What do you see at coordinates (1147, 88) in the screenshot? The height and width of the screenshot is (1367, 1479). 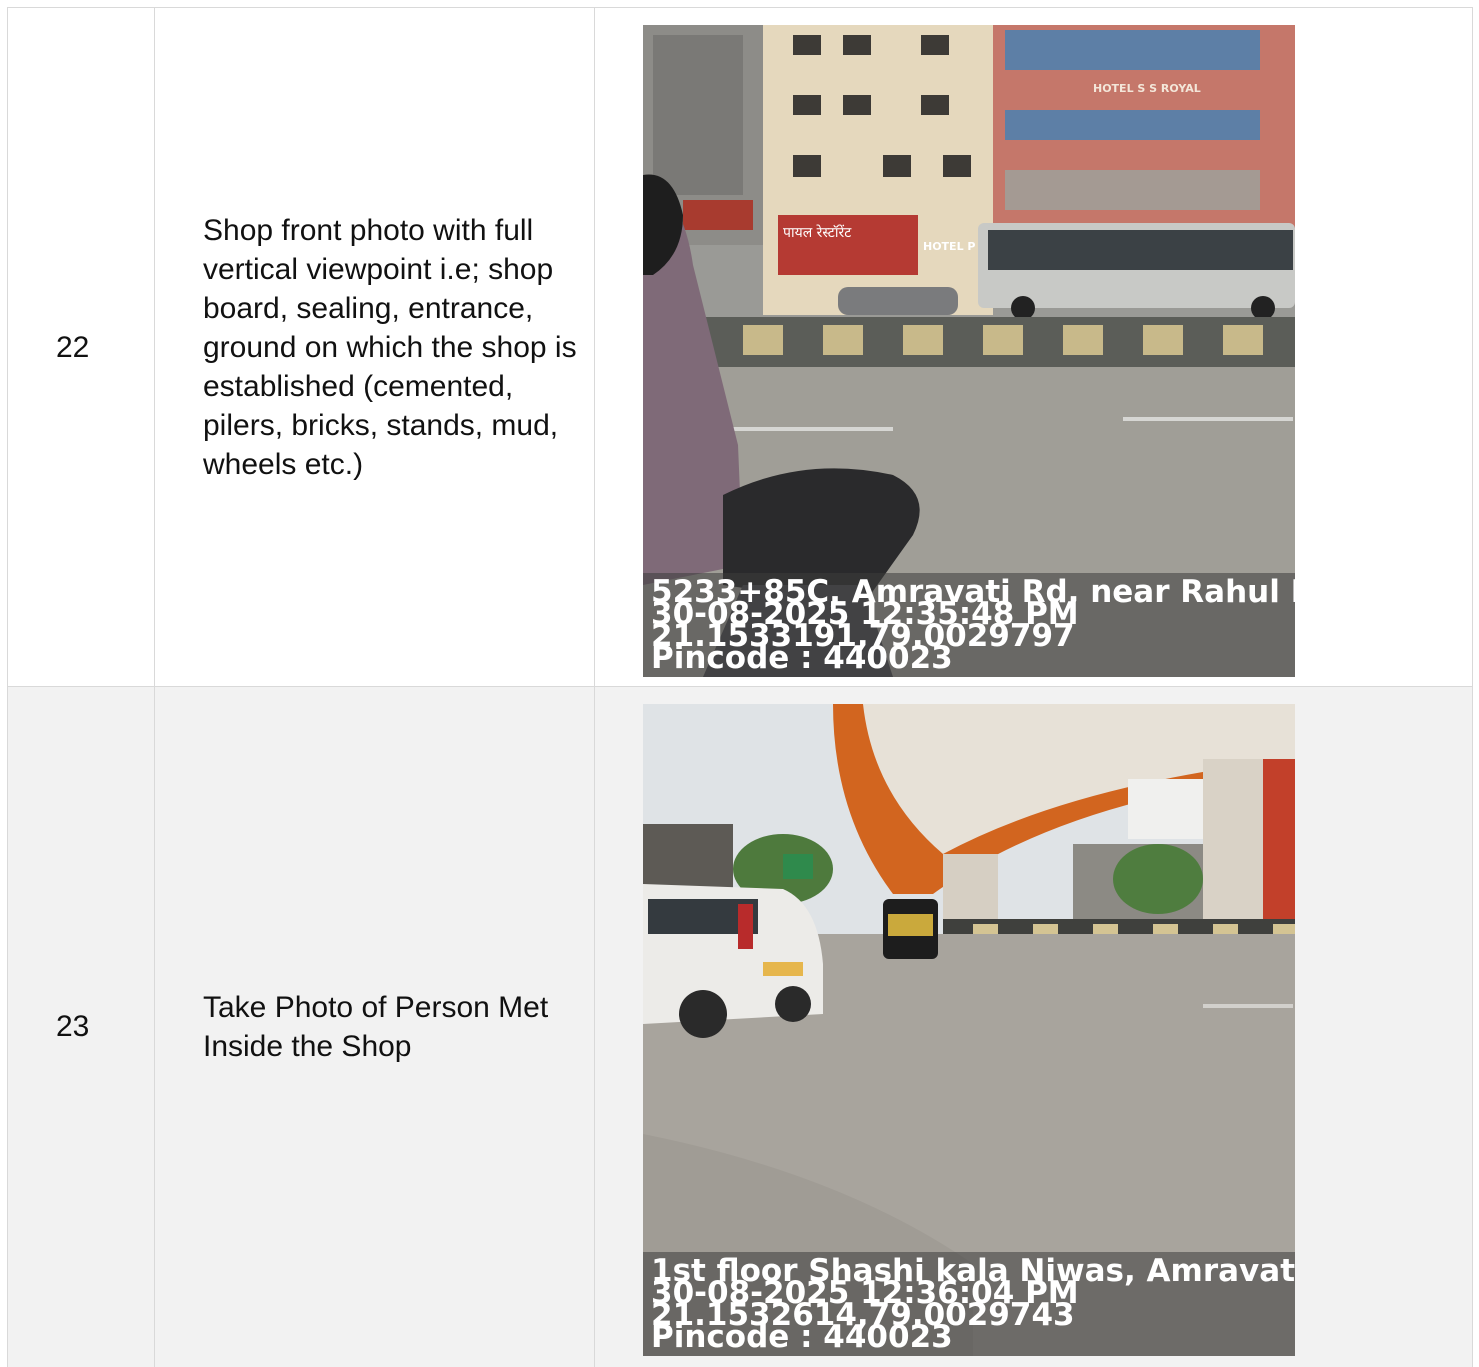 I see `hotel-sign-text: HOTEL S S ROYAL` at bounding box center [1147, 88].